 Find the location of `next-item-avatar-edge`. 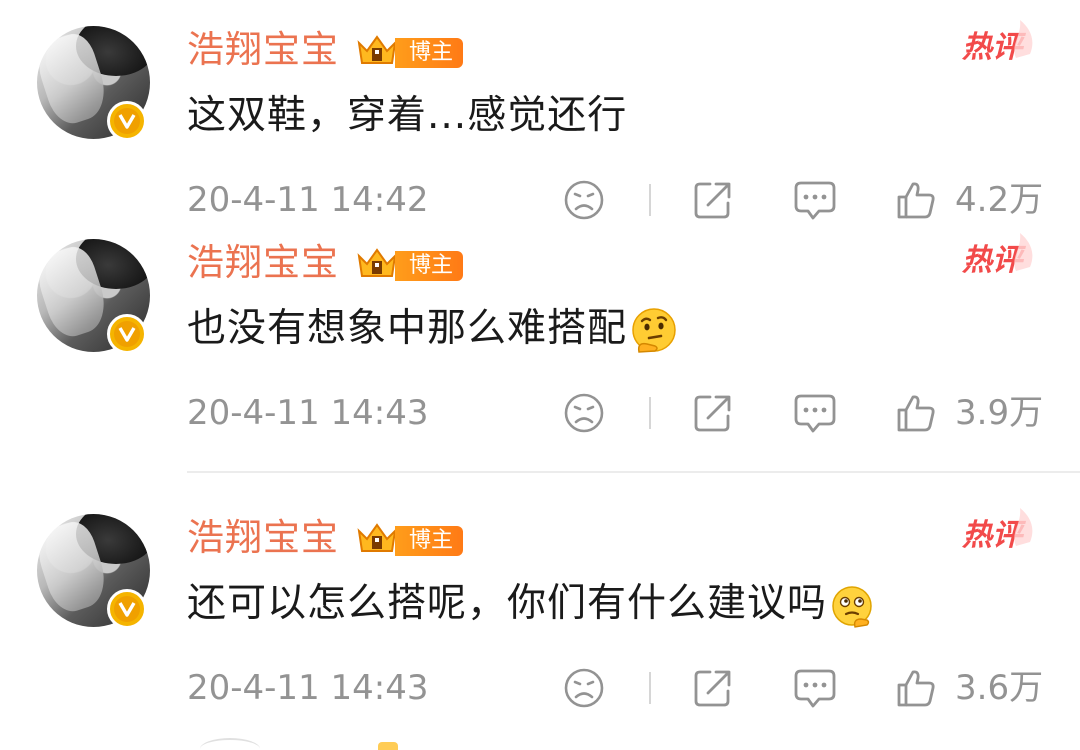

next-item-avatar-edge is located at coordinates (230, 744).